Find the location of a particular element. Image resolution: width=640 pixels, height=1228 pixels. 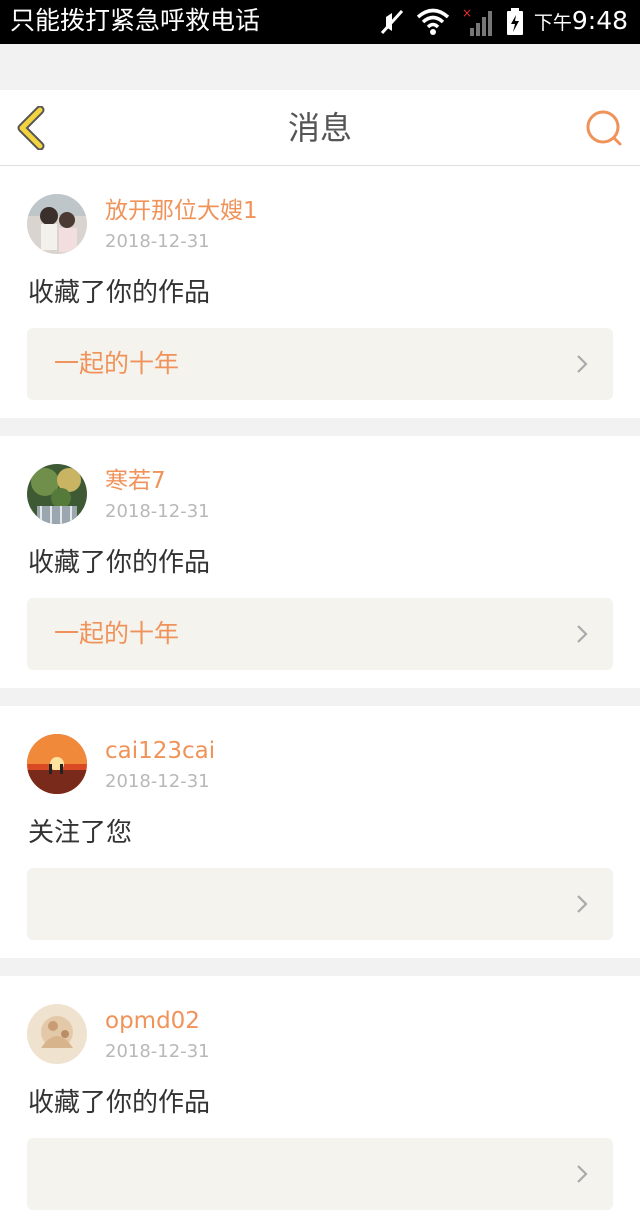

username: opmd02 is located at coordinates (152, 1021).